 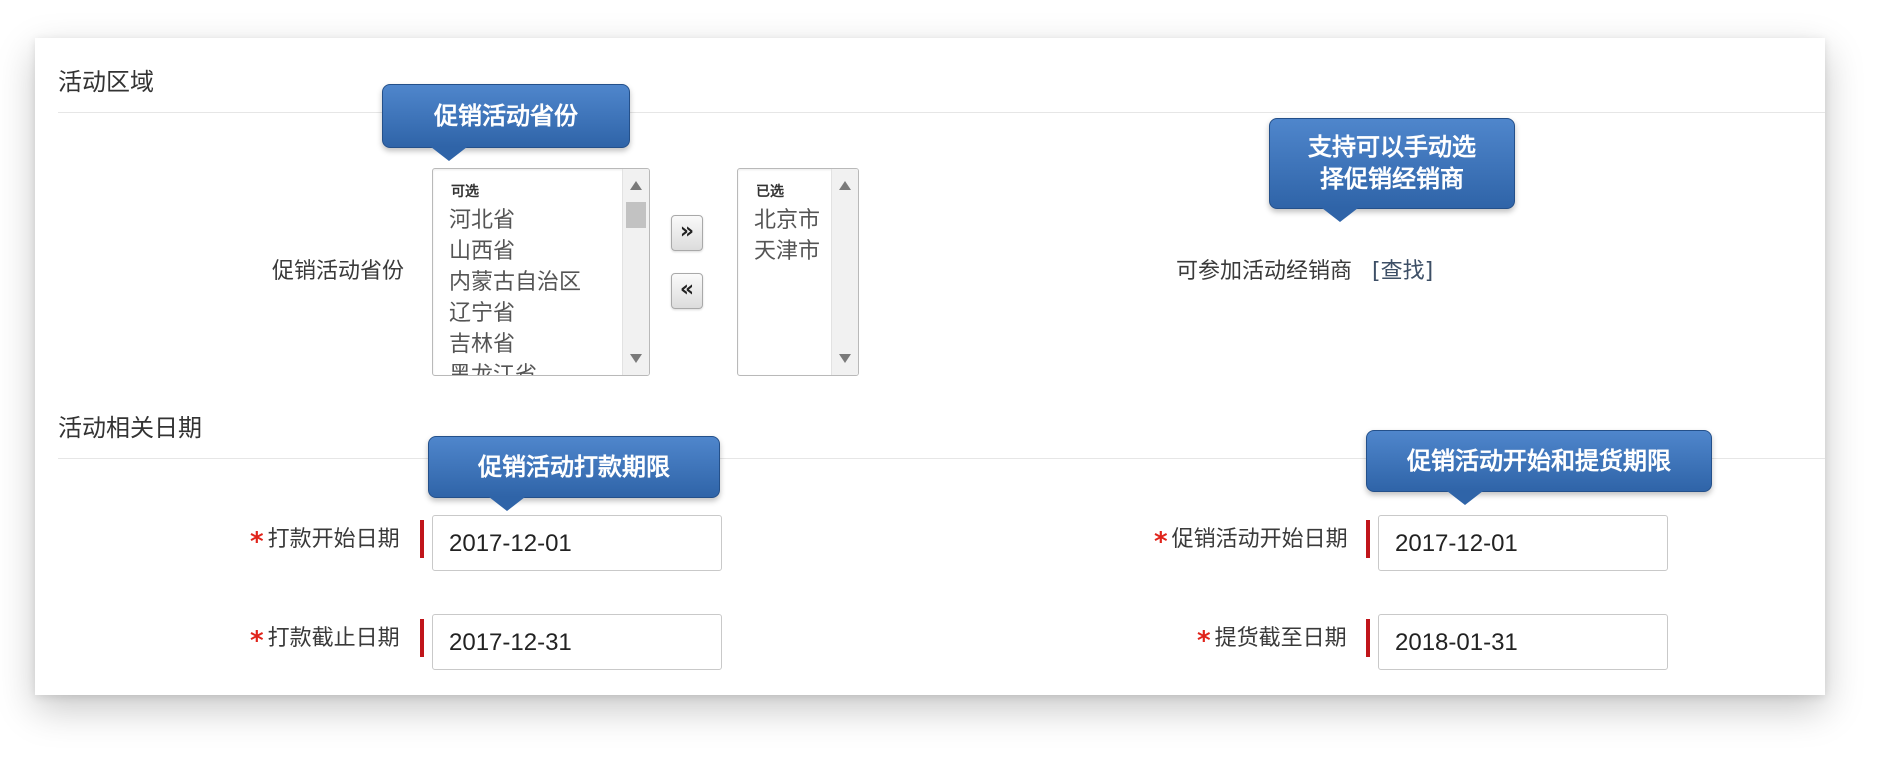 What do you see at coordinates (798, 272) in the screenshot?
I see `selected-provinces-list: 已选 北京市 天津市` at bounding box center [798, 272].